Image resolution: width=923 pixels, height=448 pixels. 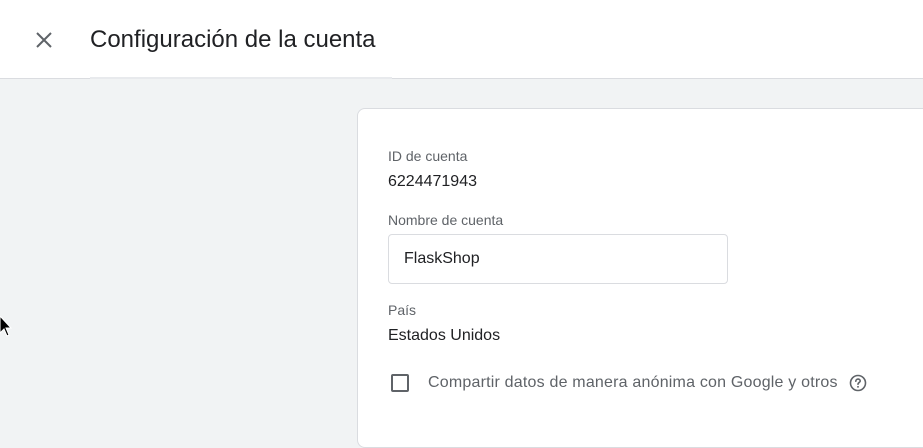 What do you see at coordinates (428, 156) in the screenshot?
I see `account-id-label: ID de cuenta` at bounding box center [428, 156].